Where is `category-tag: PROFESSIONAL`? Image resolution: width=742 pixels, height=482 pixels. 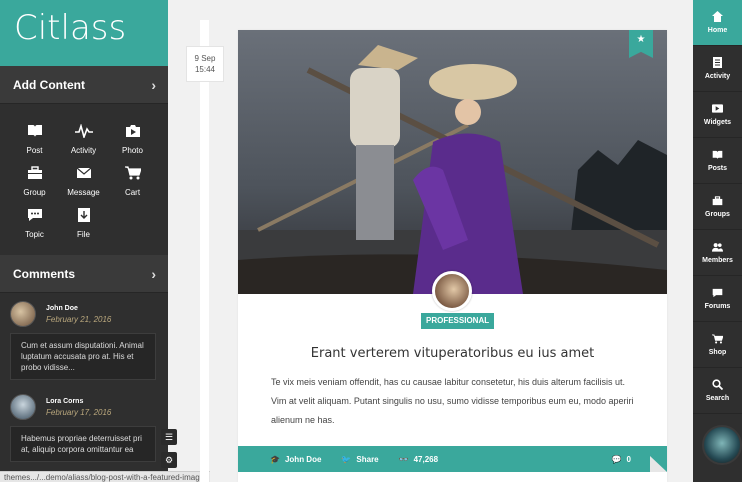
category-tag: PROFESSIONAL is located at coordinates (458, 321).